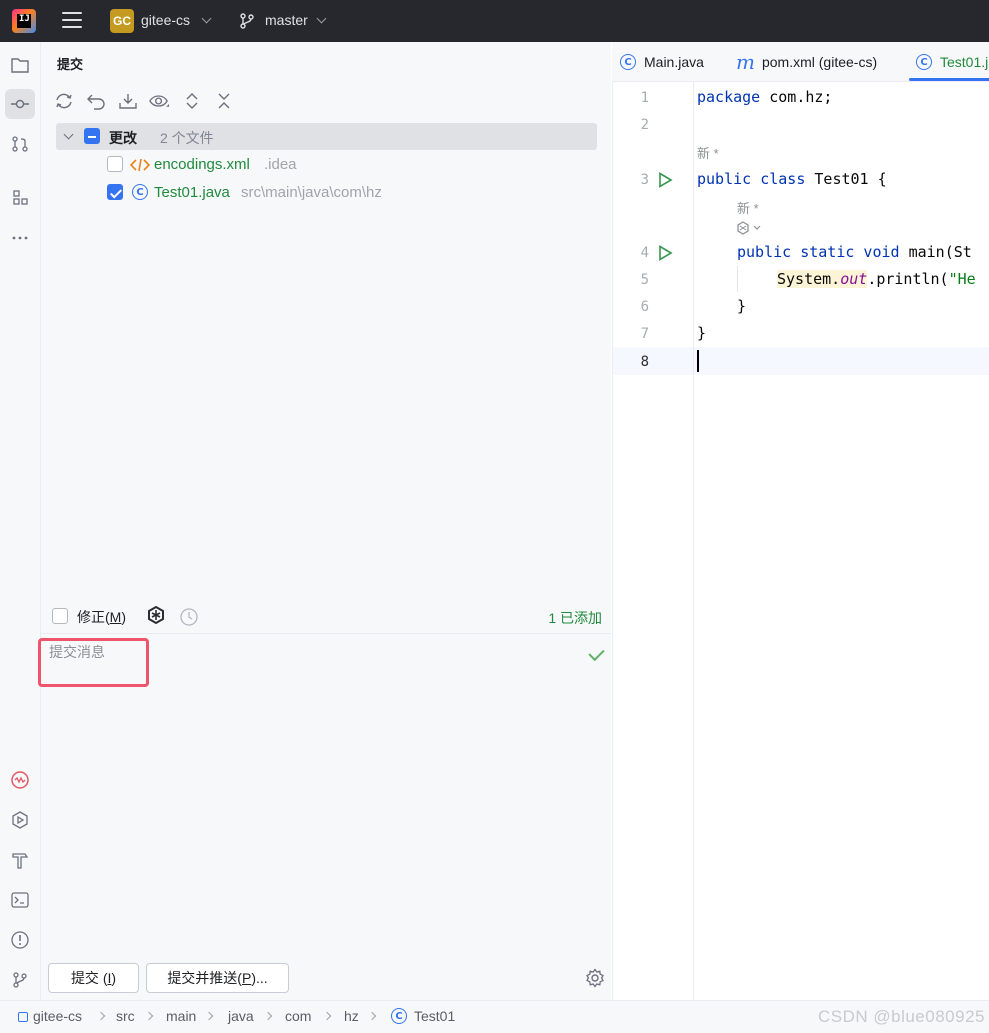  What do you see at coordinates (122, 21) in the screenshot?
I see `project-badge: GC` at bounding box center [122, 21].